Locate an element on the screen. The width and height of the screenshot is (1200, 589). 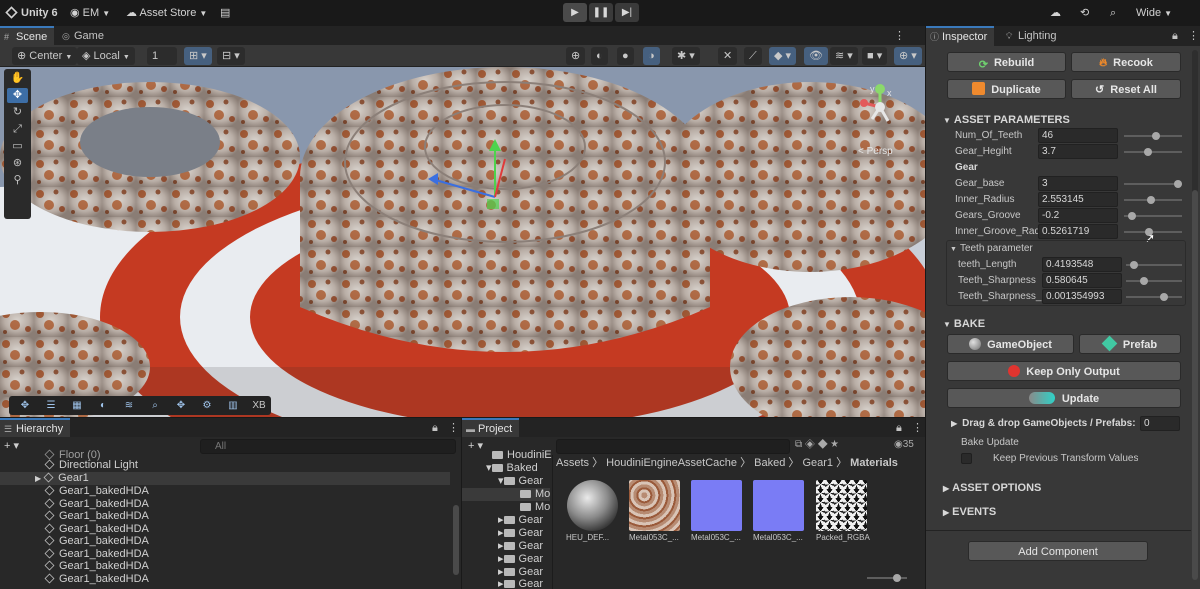
bake-foldout: ▼ BAKE is located at coordinates (964, 324).